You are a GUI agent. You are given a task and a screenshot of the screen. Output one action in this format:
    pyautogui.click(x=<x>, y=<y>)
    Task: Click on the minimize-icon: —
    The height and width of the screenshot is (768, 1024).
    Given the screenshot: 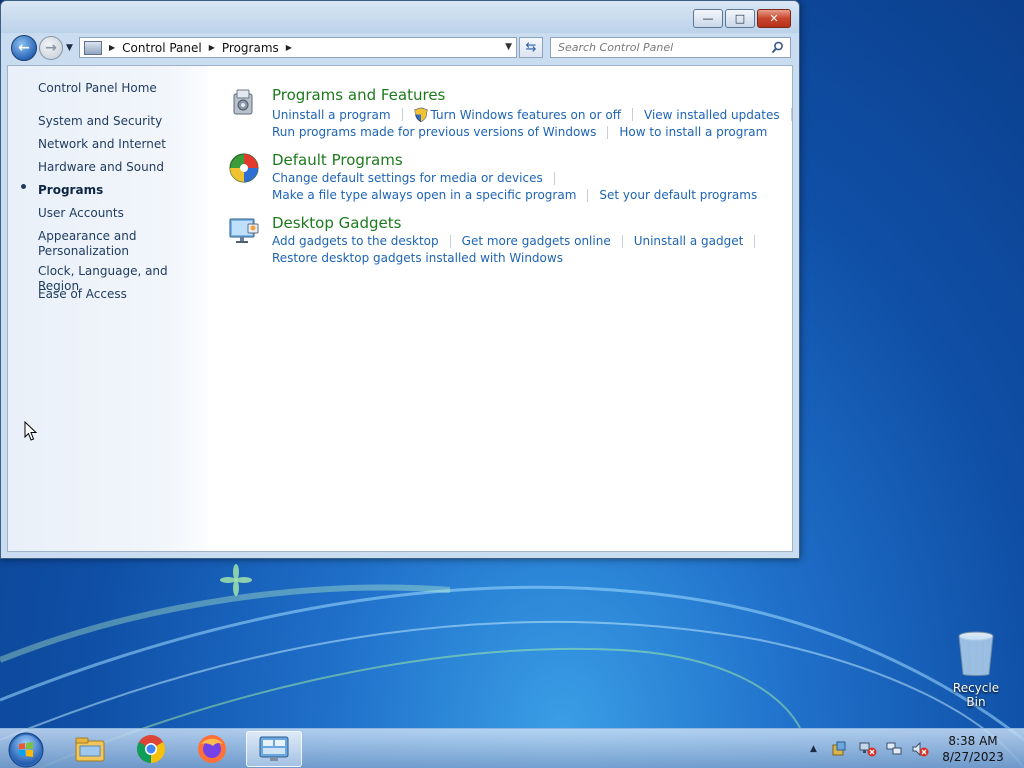 What is the action you would take?
    pyautogui.click(x=708, y=18)
    